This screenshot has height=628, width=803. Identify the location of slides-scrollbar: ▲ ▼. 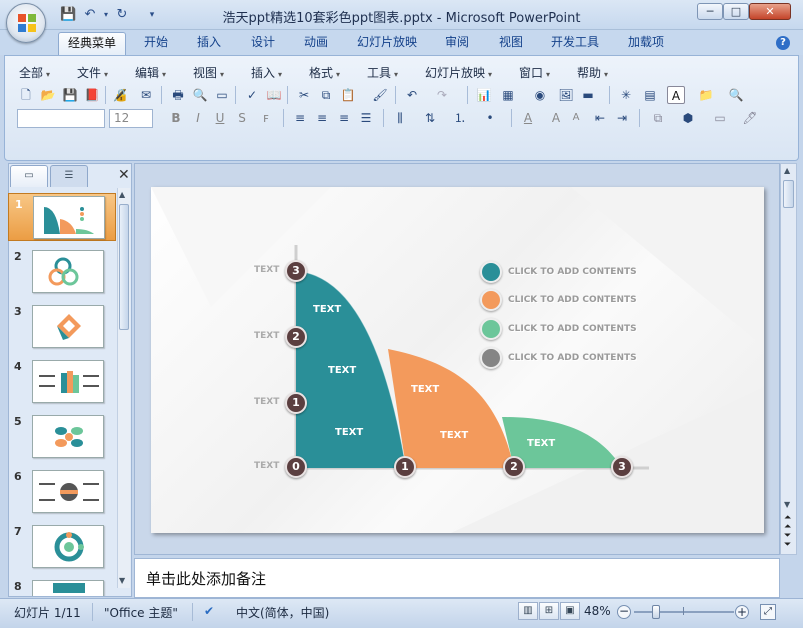
(123, 388).